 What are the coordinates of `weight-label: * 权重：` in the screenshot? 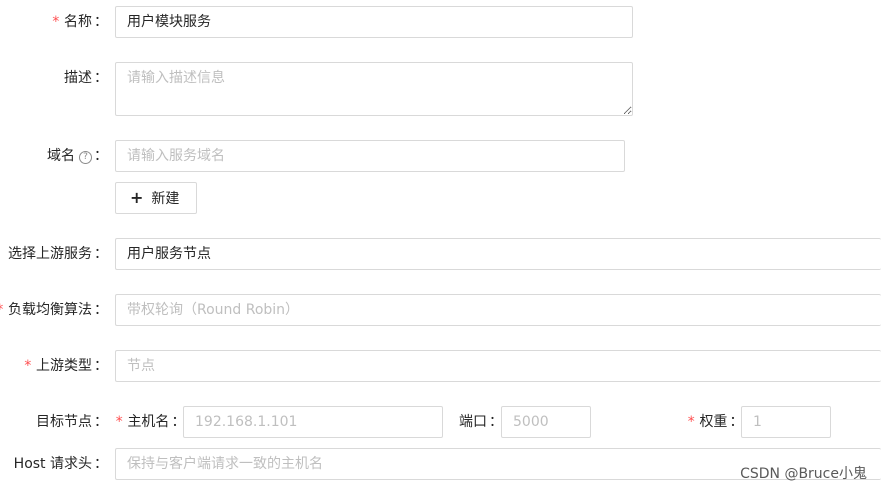 It's located at (715, 422).